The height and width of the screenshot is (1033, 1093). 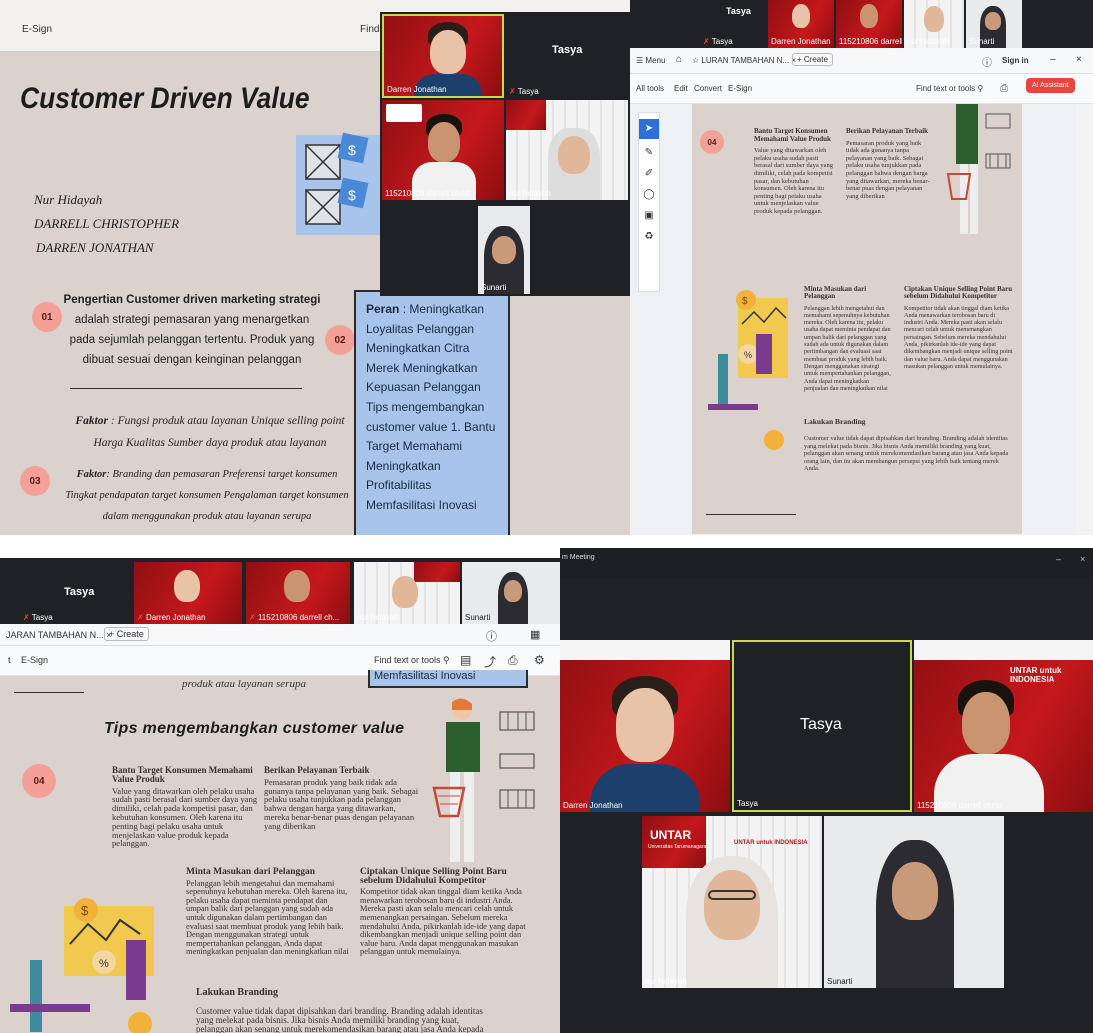 I want to click on comment-icon: ▤, so click(x=465, y=660).